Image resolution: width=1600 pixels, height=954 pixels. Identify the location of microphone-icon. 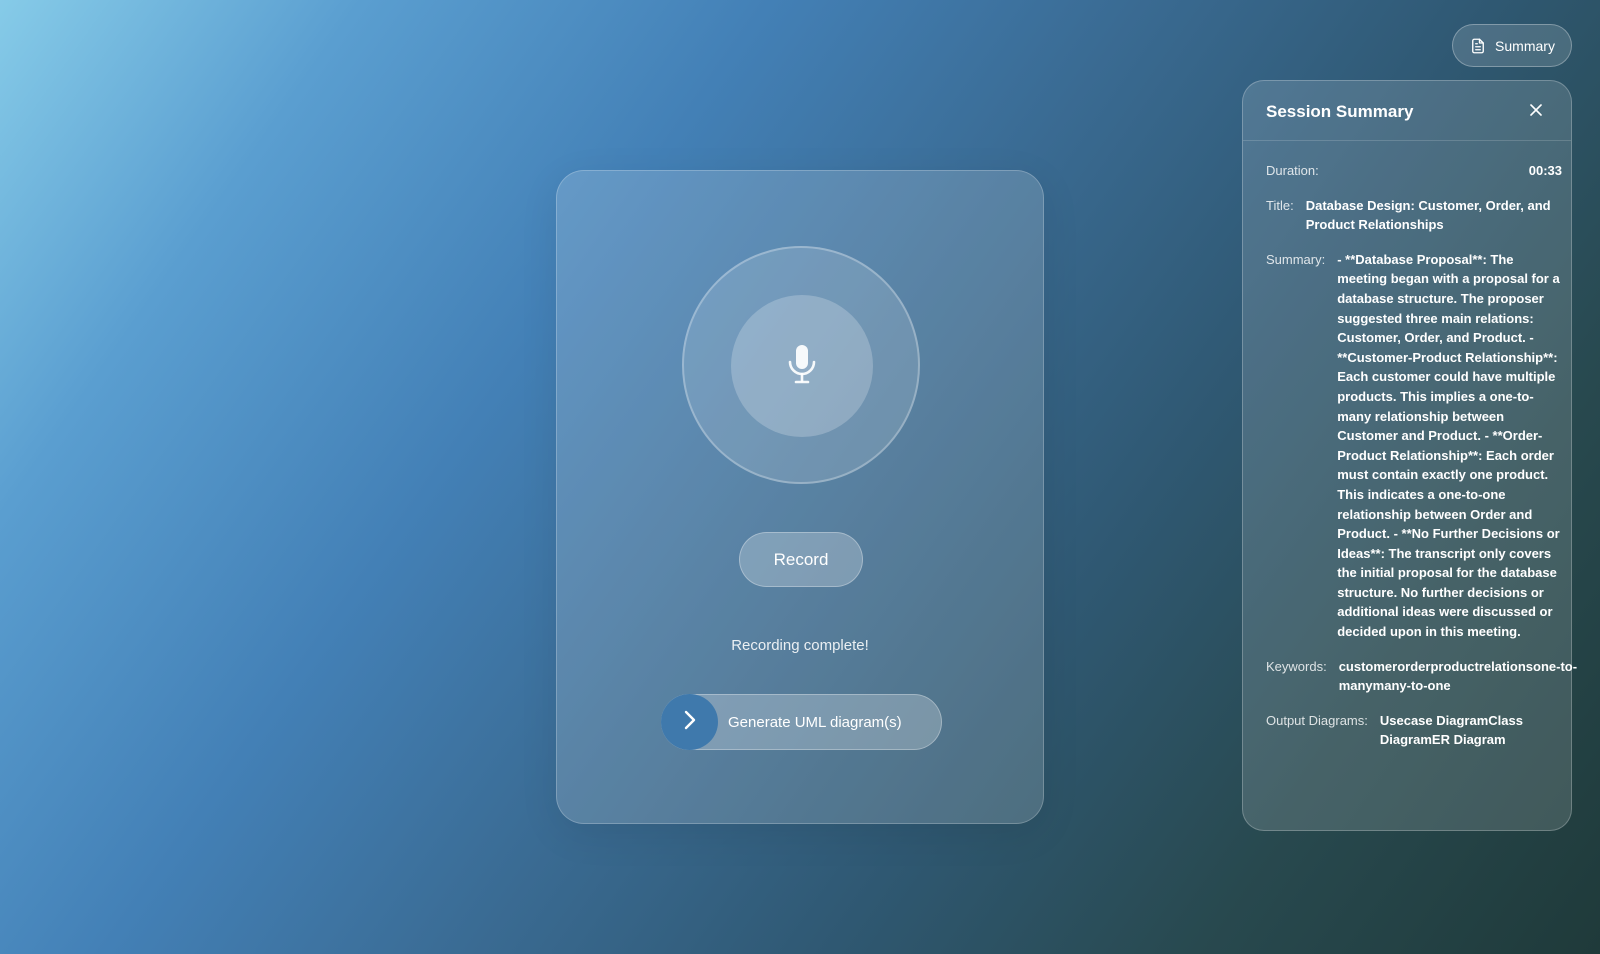
(802, 366).